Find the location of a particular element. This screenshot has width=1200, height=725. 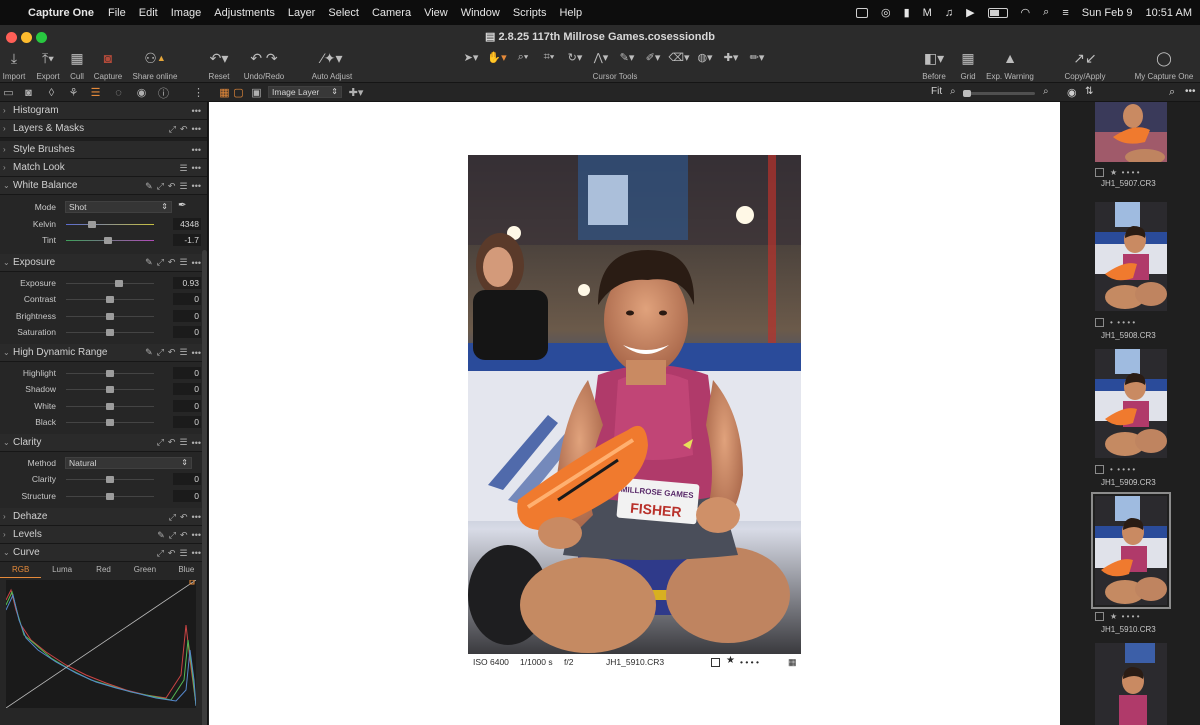

capture-tab-icon: ◙ is located at coordinates (28, 92).